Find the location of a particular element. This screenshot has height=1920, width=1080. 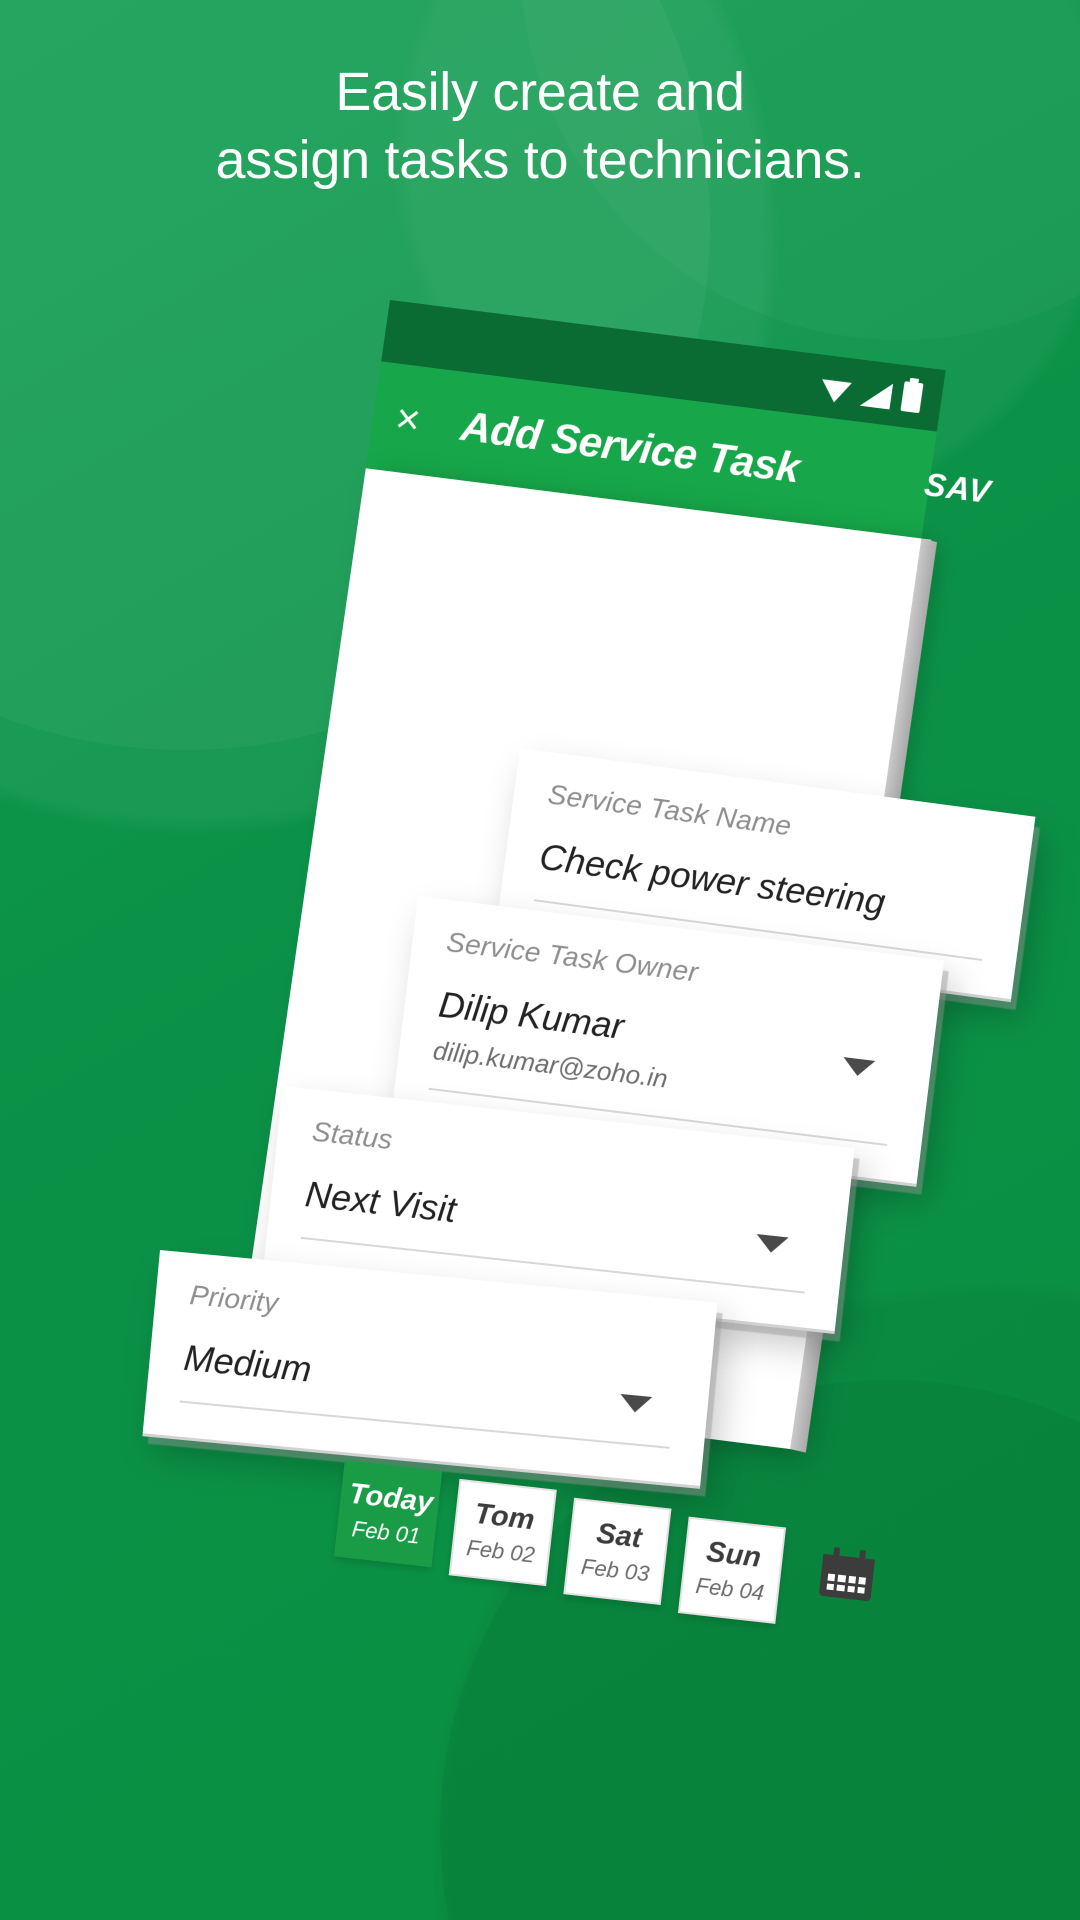

calendar-icon is located at coordinates (847, 1574).